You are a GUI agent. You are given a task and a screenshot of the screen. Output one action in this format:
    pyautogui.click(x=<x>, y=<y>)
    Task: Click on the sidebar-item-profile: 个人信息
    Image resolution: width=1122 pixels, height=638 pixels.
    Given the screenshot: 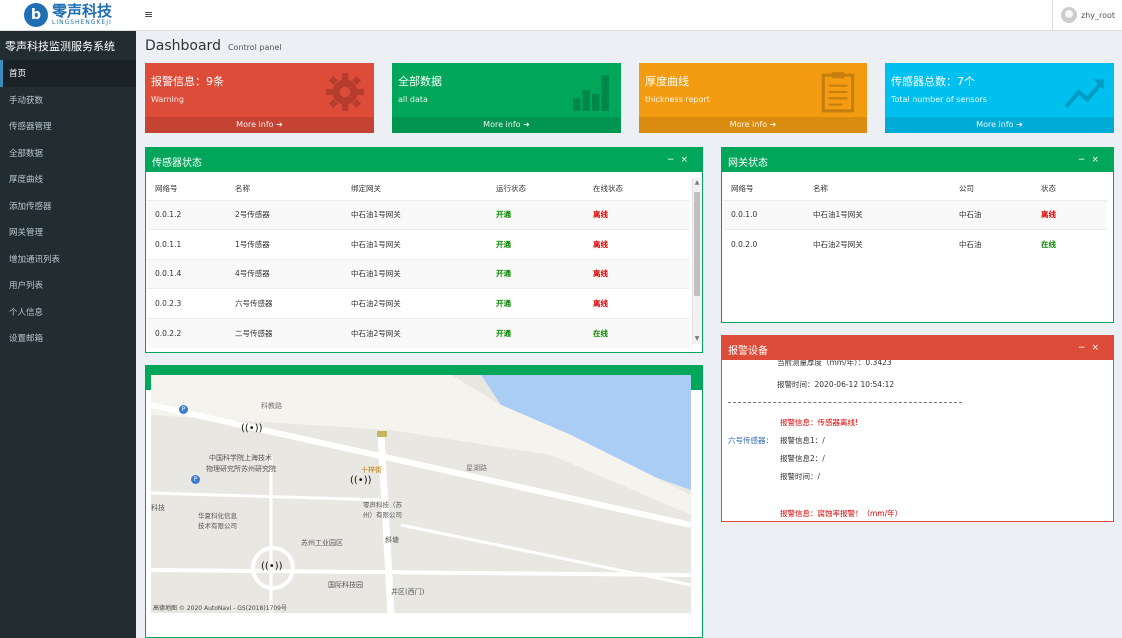 What is the action you would take?
    pyautogui.click(x=68, y=312)
    